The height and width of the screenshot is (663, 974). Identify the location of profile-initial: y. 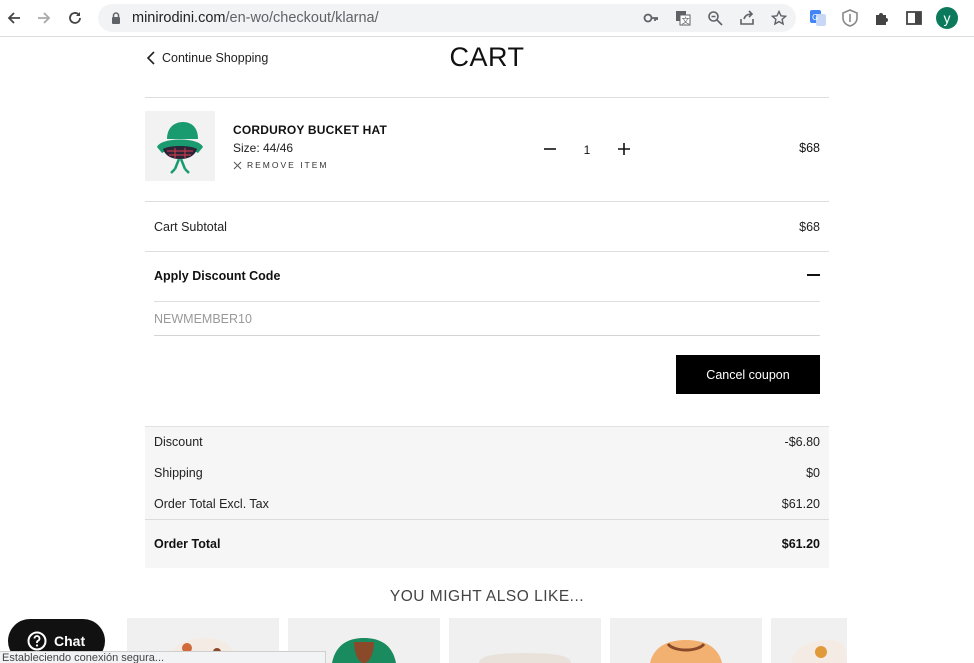
(947, 18).